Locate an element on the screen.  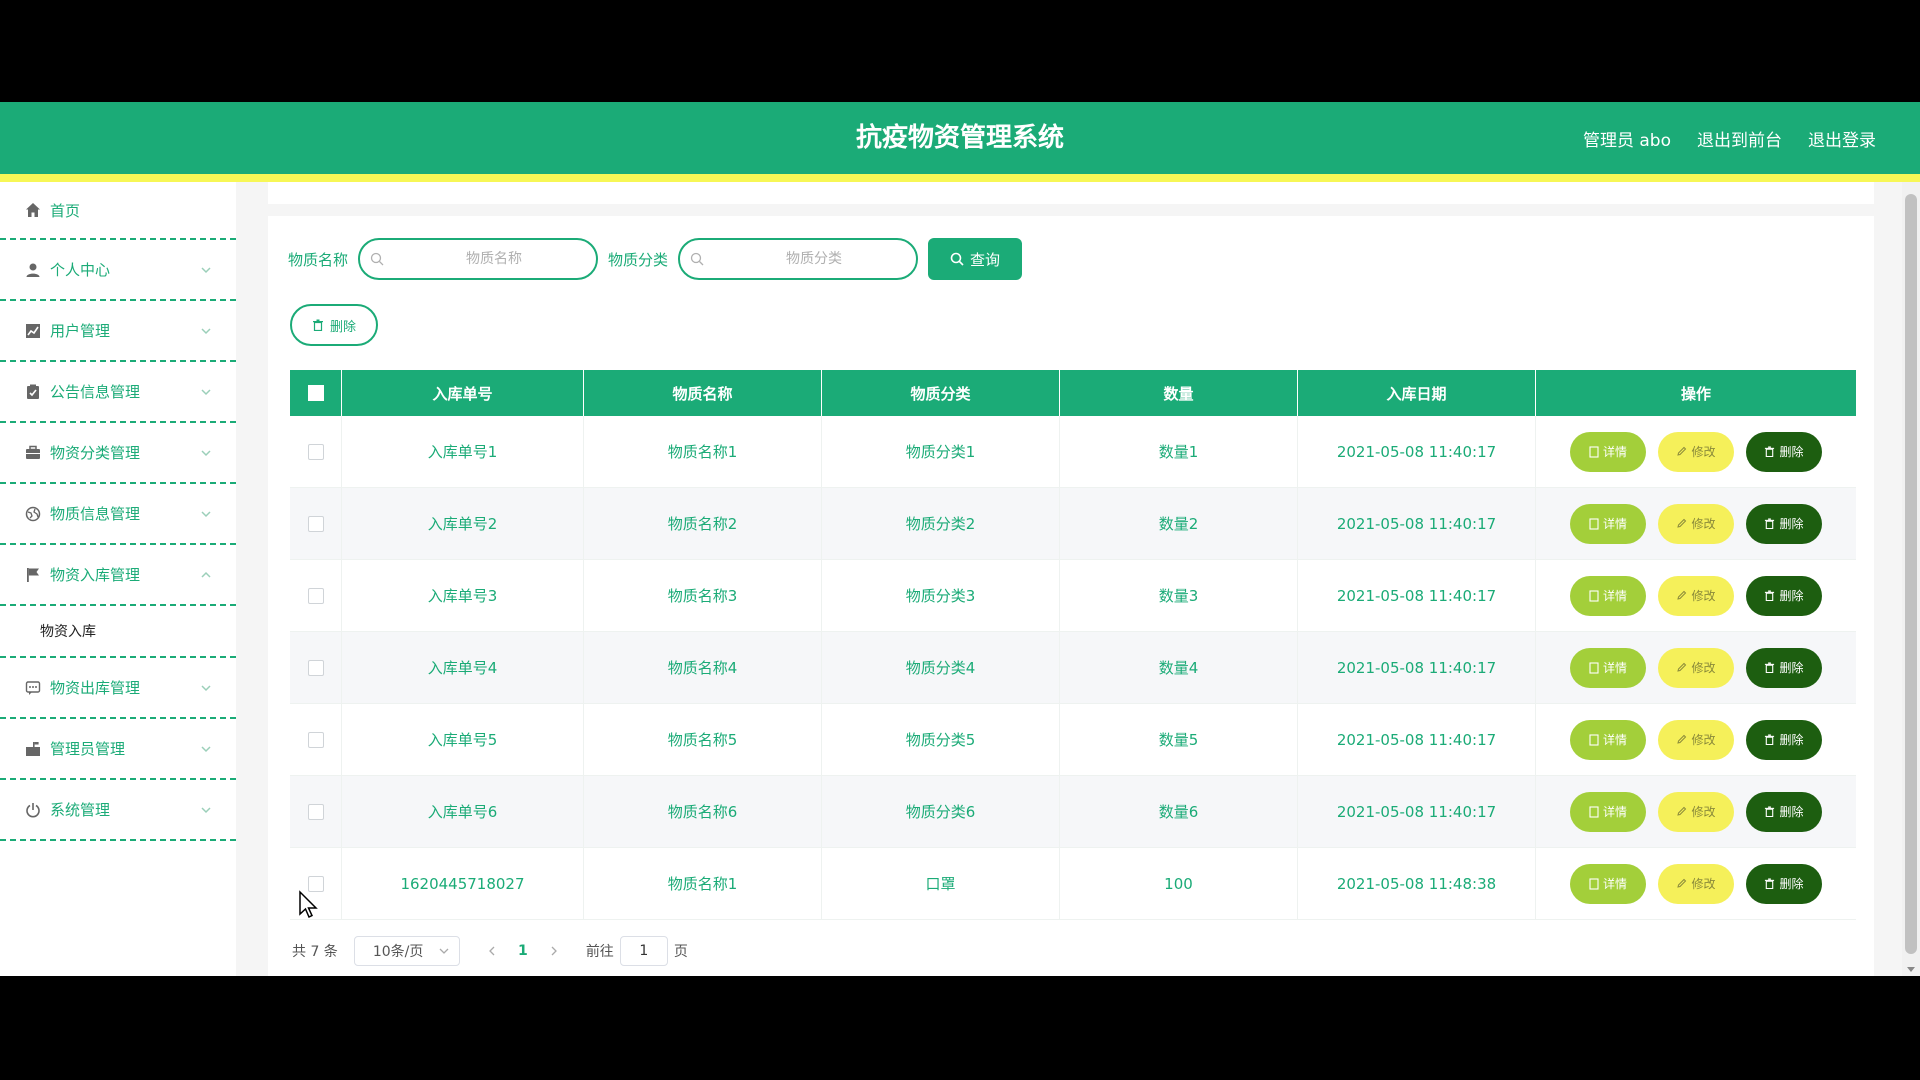
pencil-icon is located at coordinates (1682, 523).